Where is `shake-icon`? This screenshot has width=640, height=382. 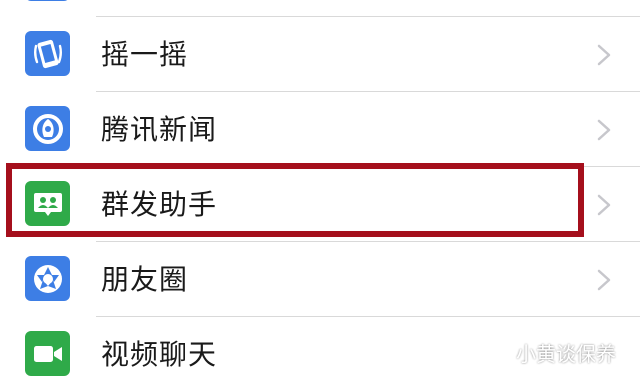 shake-icon is located at coordinates (47, 53).